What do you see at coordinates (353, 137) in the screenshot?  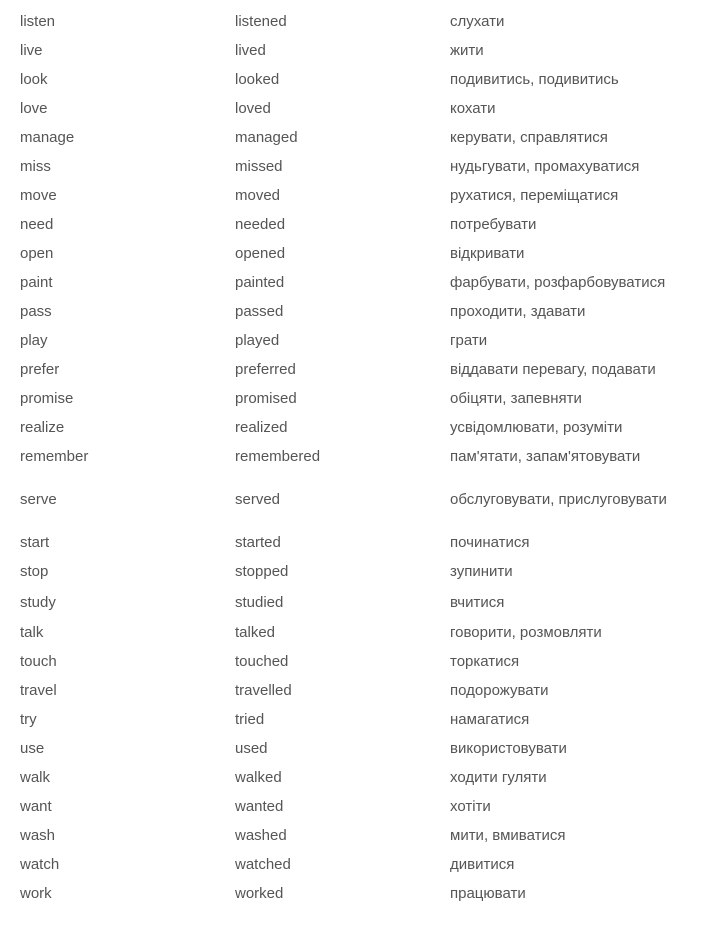 I see `table-row: manage managed керувати, справлятися` at bounding box center [353, 137].